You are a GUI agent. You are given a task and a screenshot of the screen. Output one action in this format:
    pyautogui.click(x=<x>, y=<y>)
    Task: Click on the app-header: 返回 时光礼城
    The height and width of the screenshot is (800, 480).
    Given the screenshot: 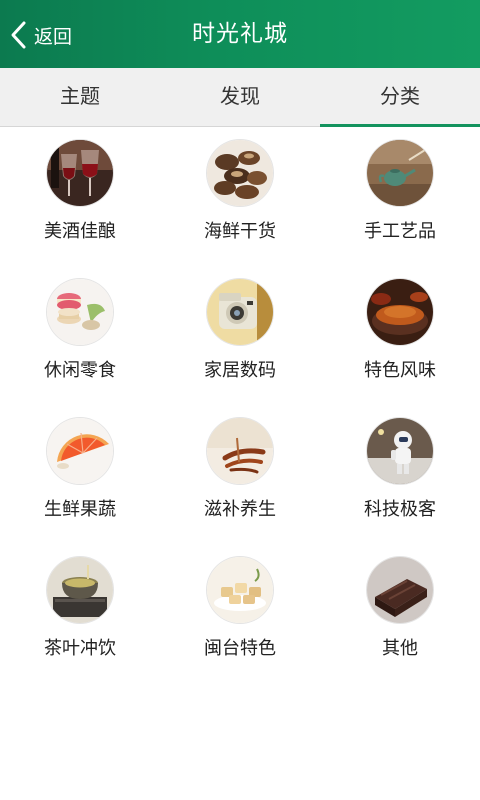 What is the action you would take?
    pyautogui.click(x=240, y=34)
    